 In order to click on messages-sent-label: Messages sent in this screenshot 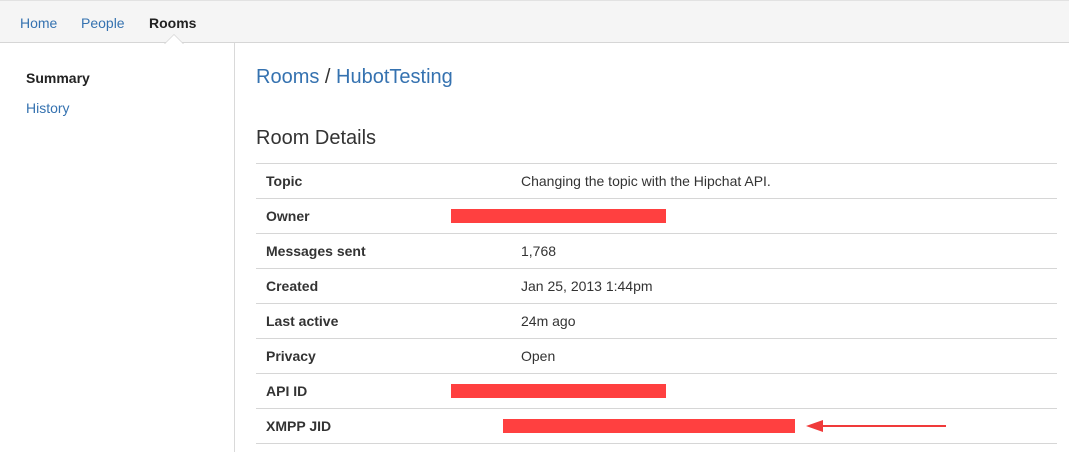, I will do `click(388, 251)`.